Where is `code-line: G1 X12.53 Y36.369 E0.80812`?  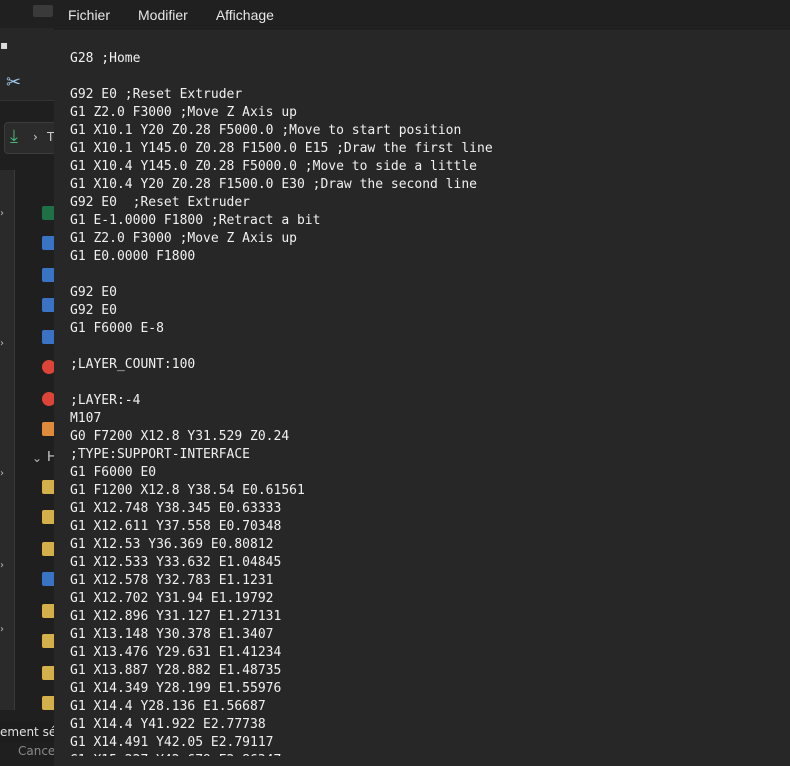 code-line: G1 X12.53 Y36.369 E0.80812 is located at coordinates (281, 545).